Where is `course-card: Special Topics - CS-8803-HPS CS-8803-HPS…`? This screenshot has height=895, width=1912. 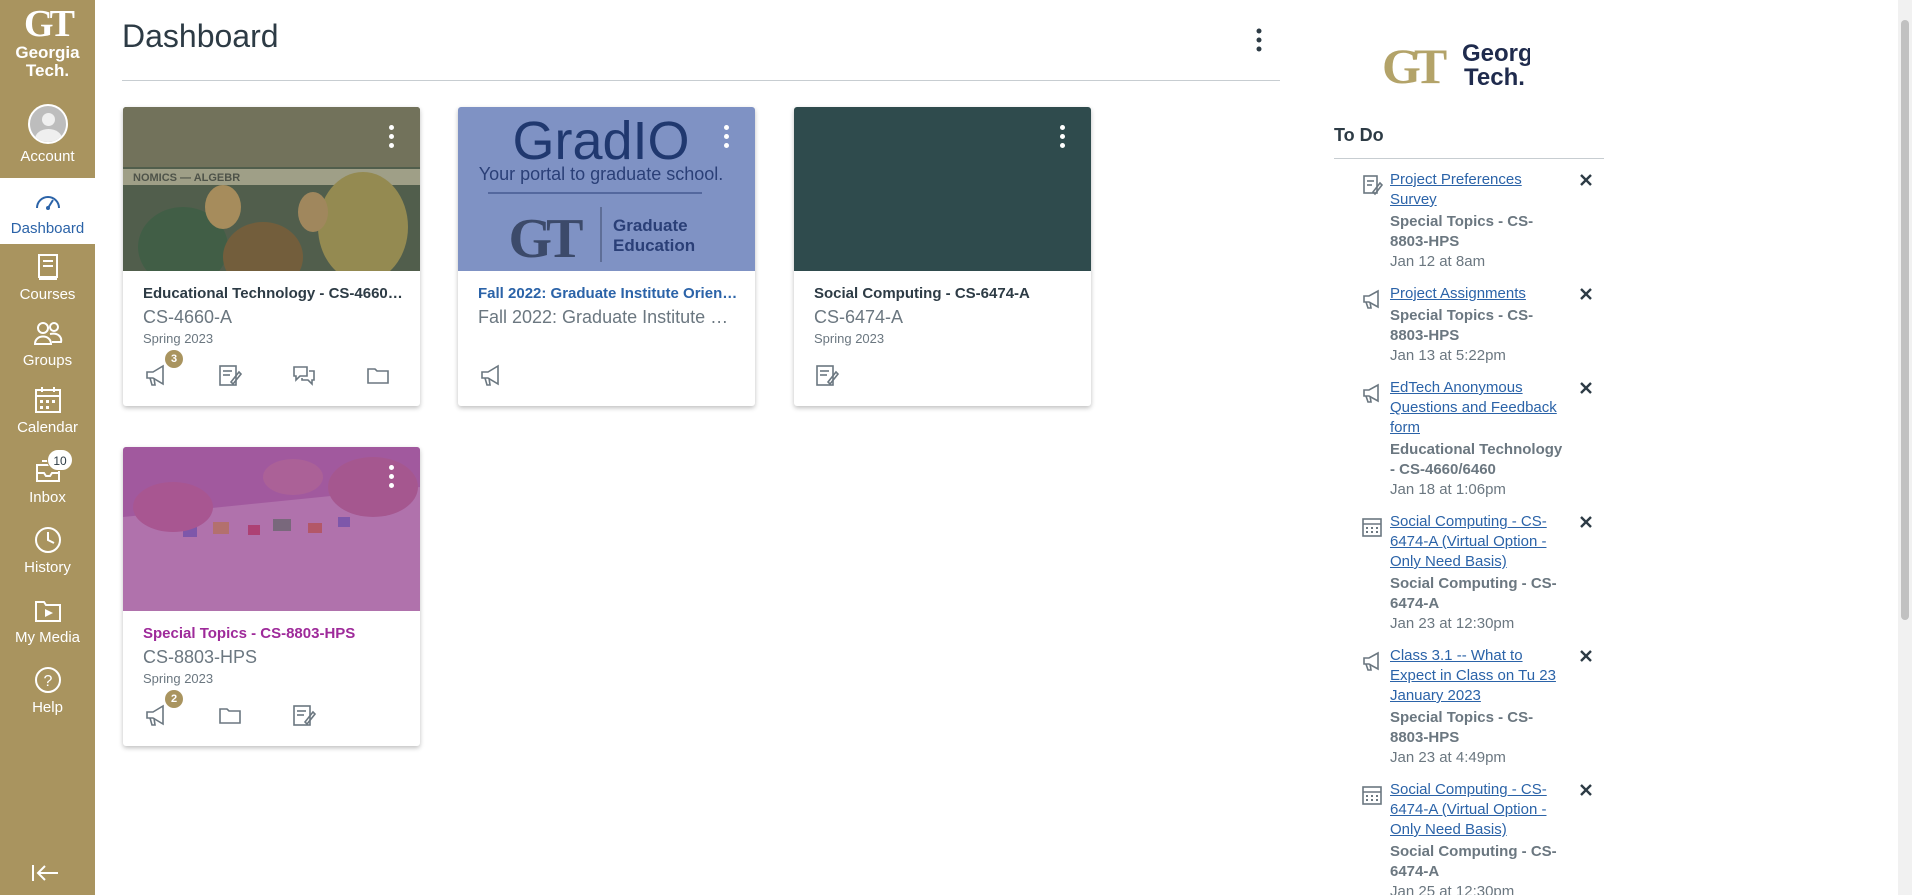
course-card: Special Topics - CS-8803-HPS CS-8803-HPS… is located at coordinates (271, 596).